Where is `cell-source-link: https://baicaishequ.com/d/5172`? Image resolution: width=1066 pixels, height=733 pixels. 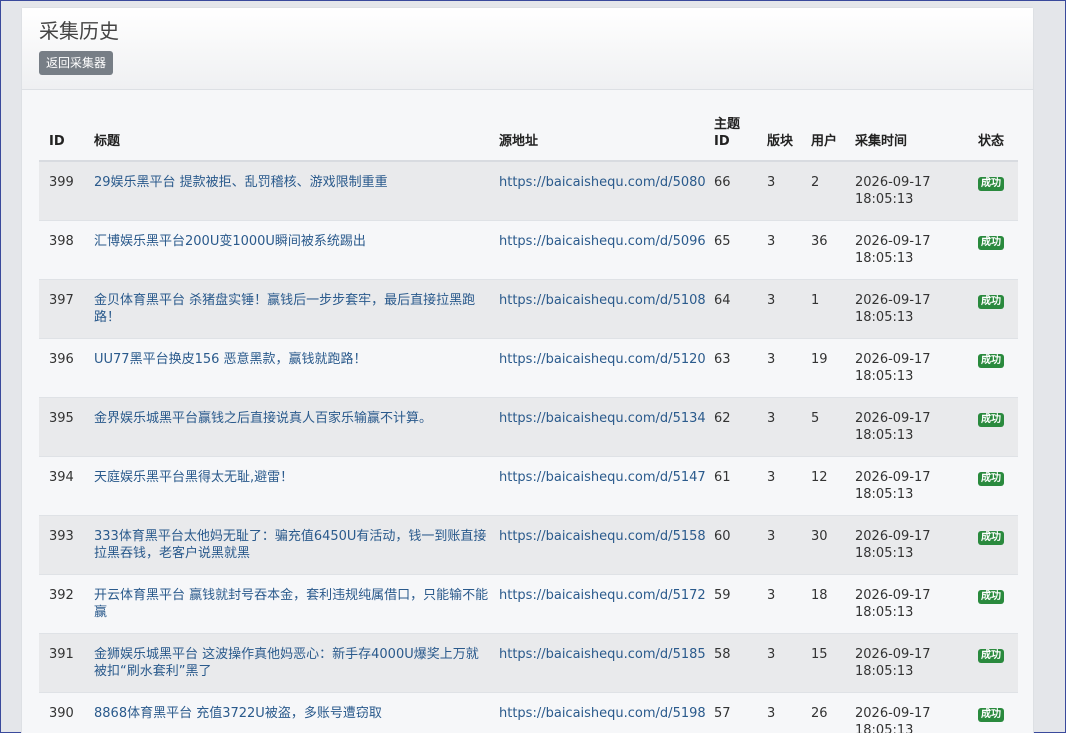
cell-source-link: https://baicaishequ.com/d/5172 is located at coordinates (602, 595).